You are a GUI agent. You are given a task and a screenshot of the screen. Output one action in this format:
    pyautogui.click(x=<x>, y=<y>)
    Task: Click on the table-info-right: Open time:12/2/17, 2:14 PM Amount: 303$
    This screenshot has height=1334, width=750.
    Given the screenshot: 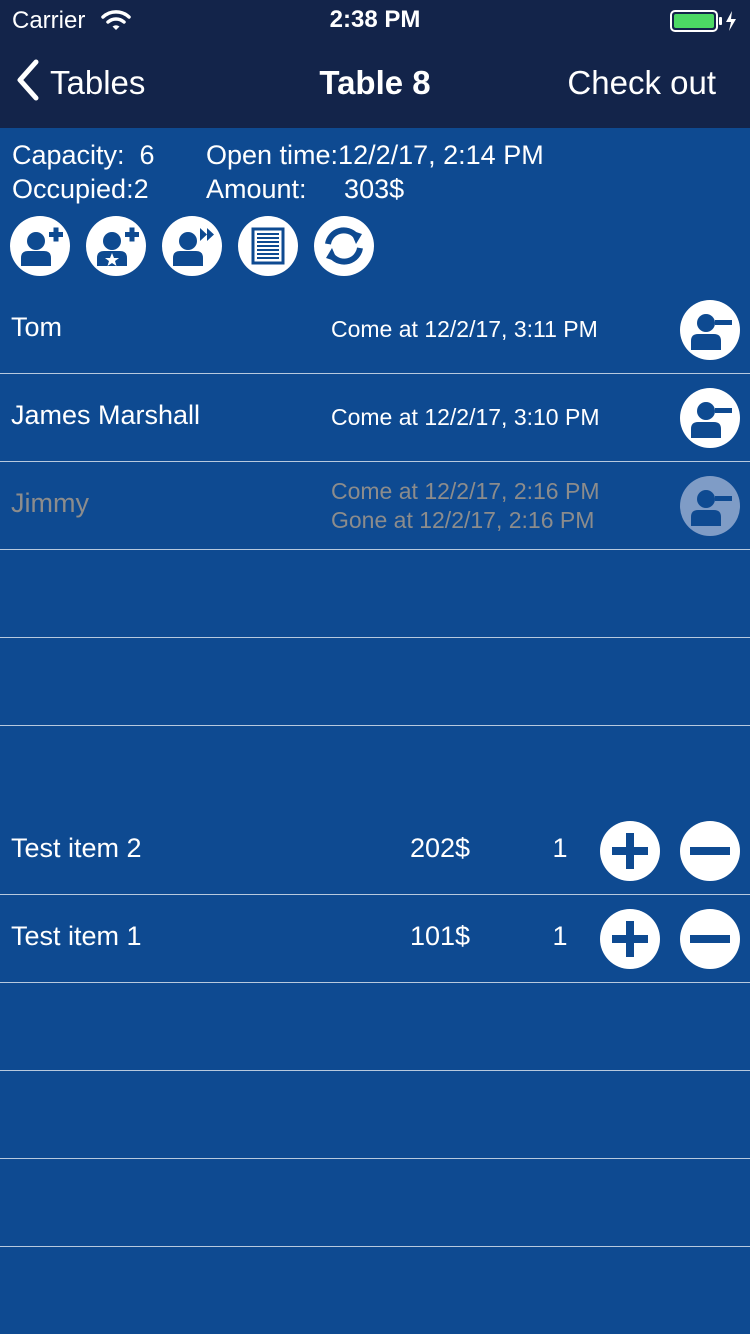 What is the action you would take?
    pyautogui.click(x=375, y=172)
    